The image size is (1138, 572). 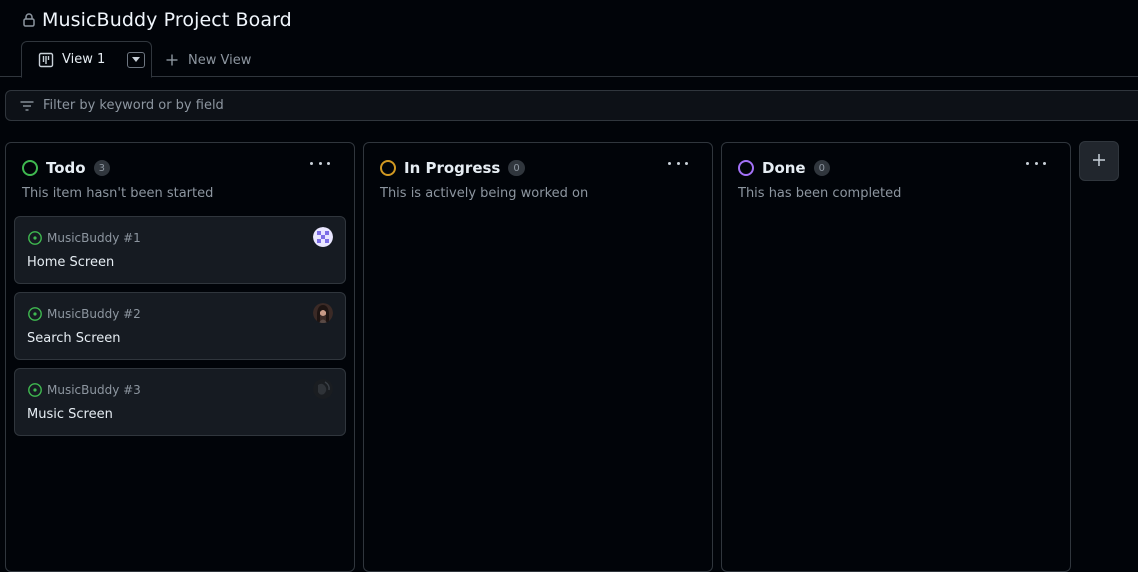 What do you see at coordinates (569, 39) in the screenshot?
I see `project-header: MusicBuddy Project Board View 1 New View` at bounding box center [569, 39].